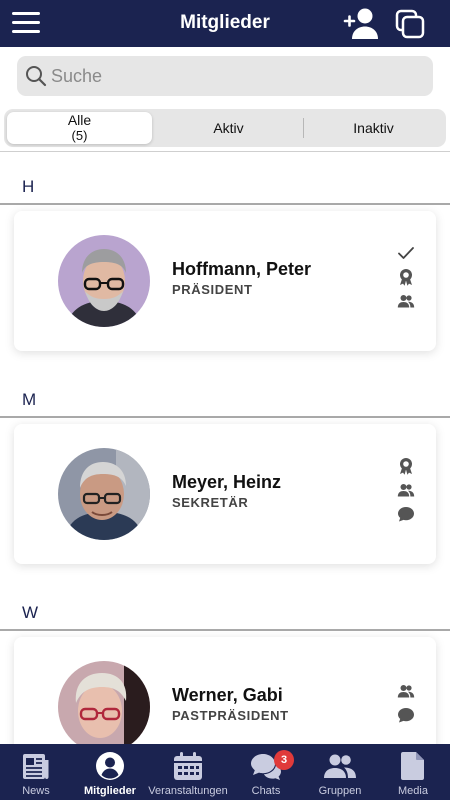 This screenshot has height=800, width=450. I want to click on member-name: Hoffmann, Peter, so click(242, 269).